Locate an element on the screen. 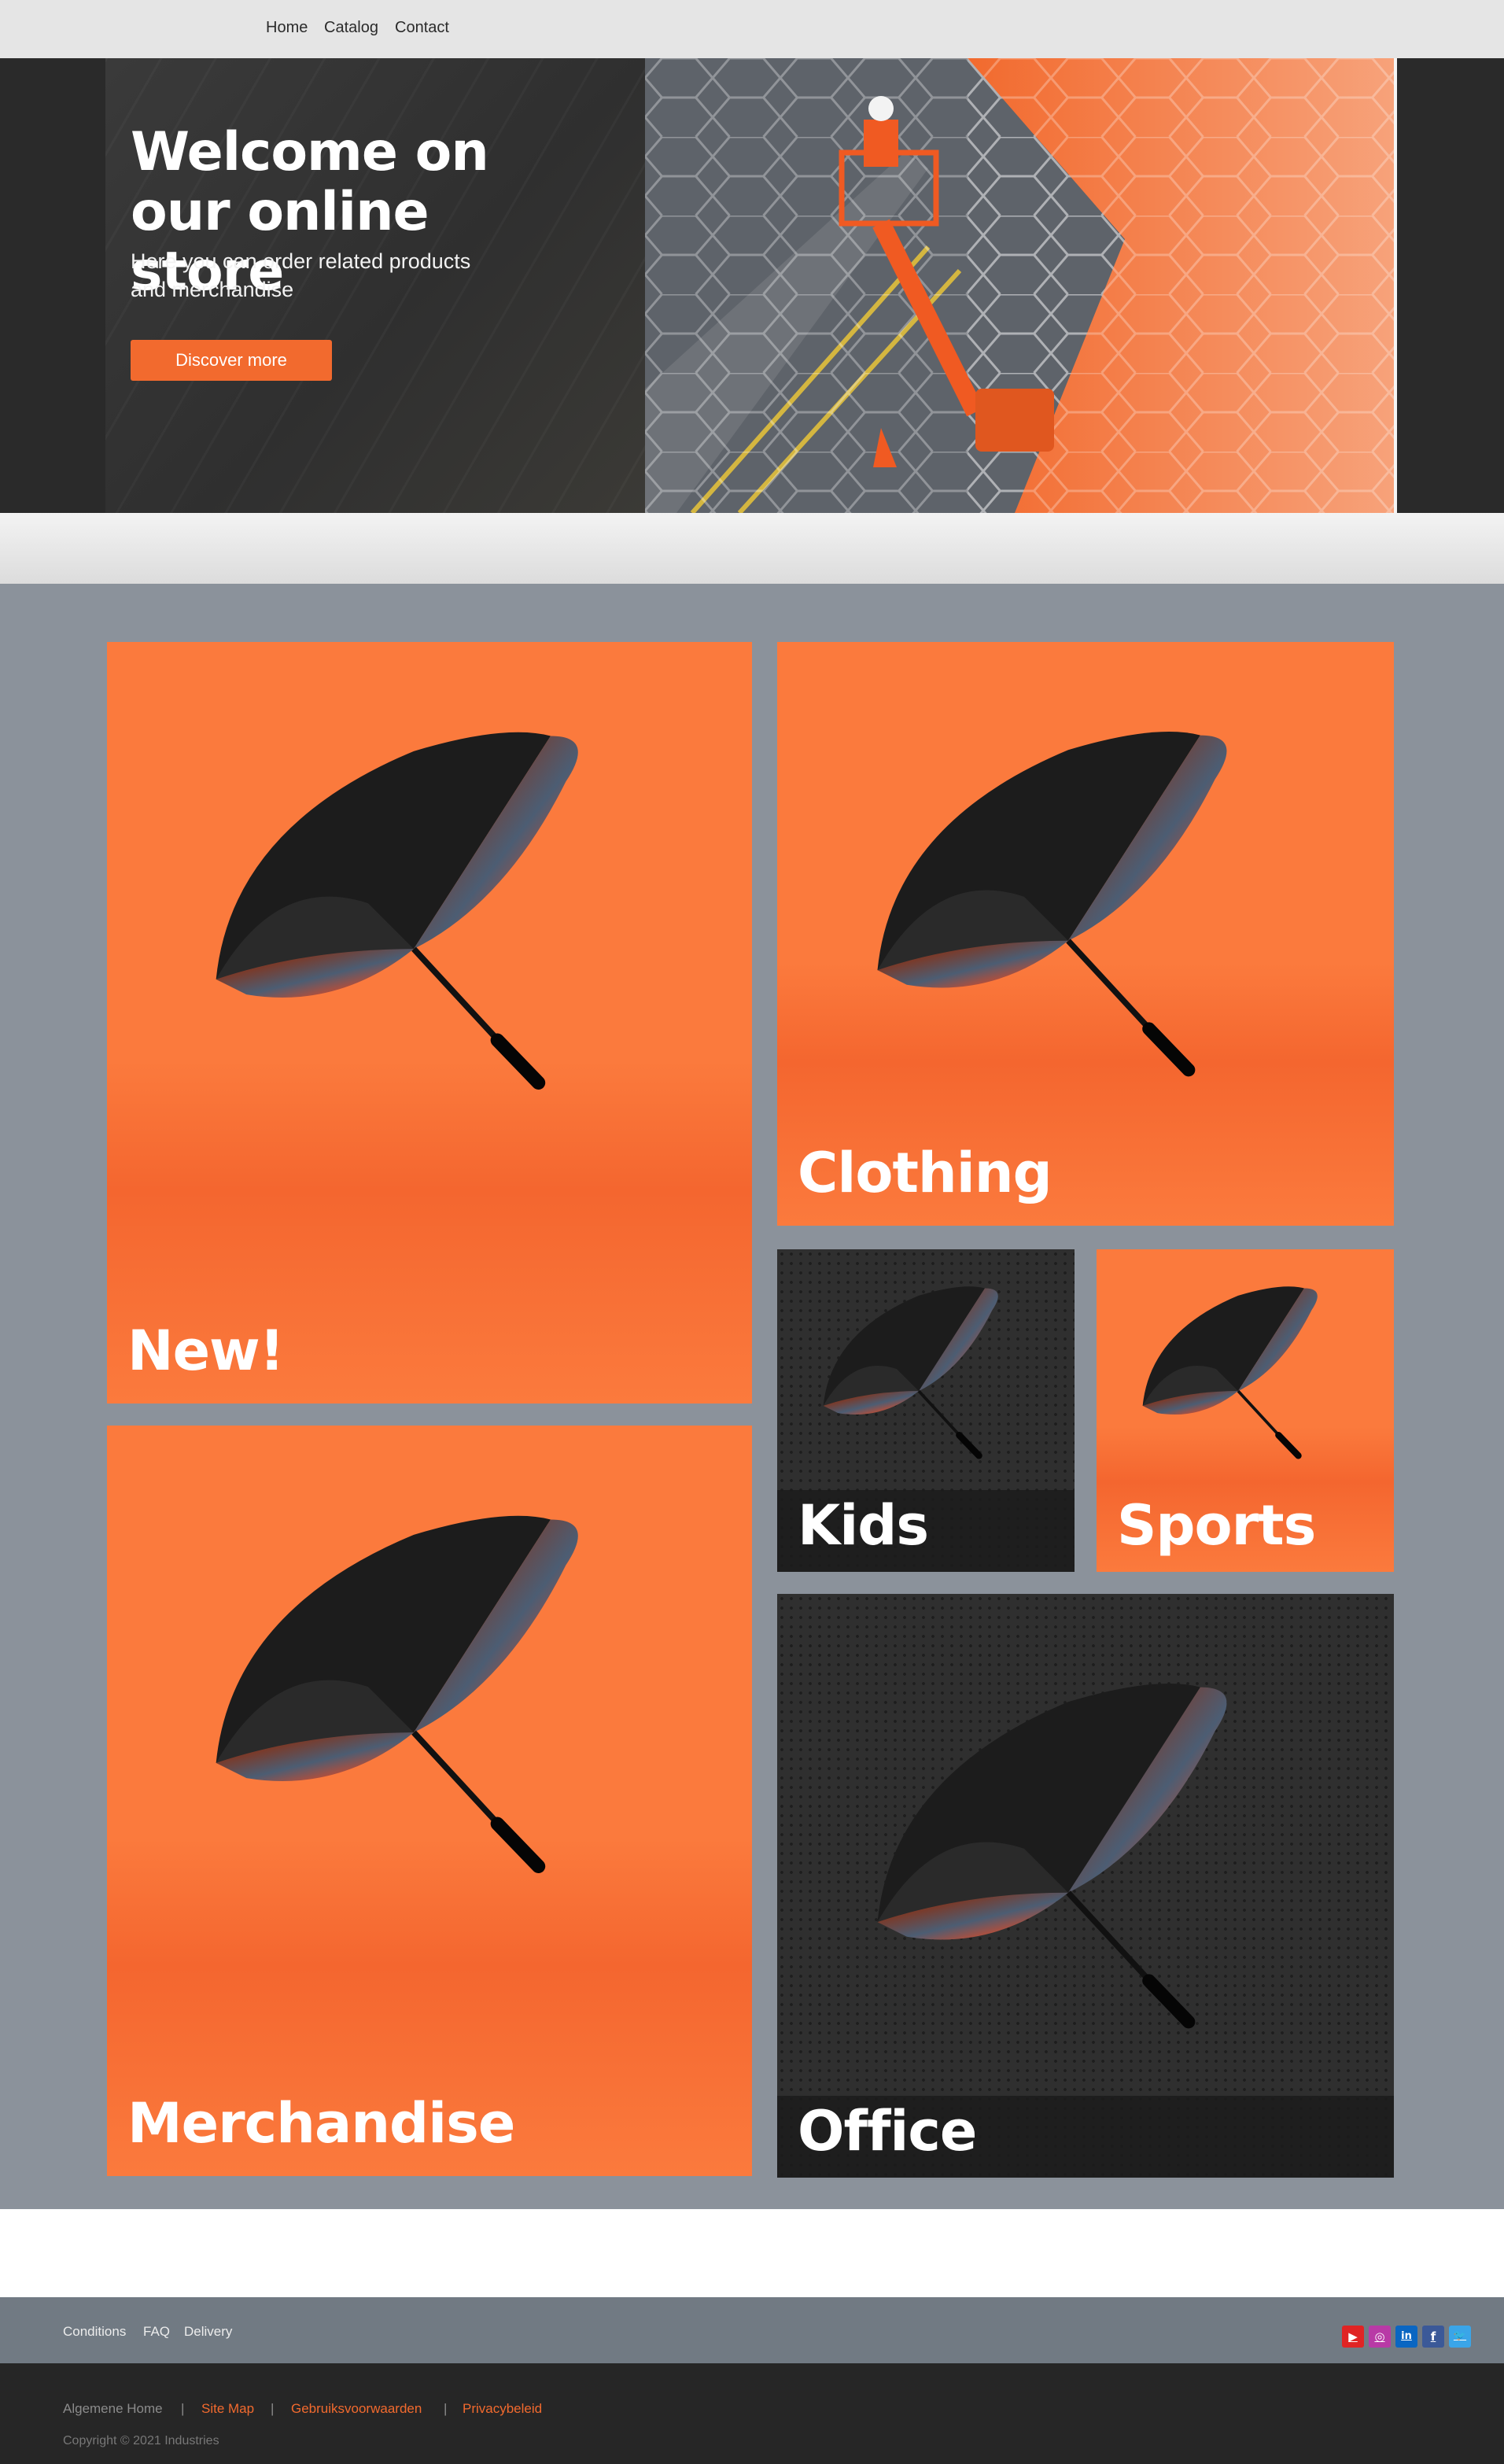 This screenshot has width=1504, height=2464. footer-links-bar: Conditions FAQ Delivery is located at coordinates (752, 2330).